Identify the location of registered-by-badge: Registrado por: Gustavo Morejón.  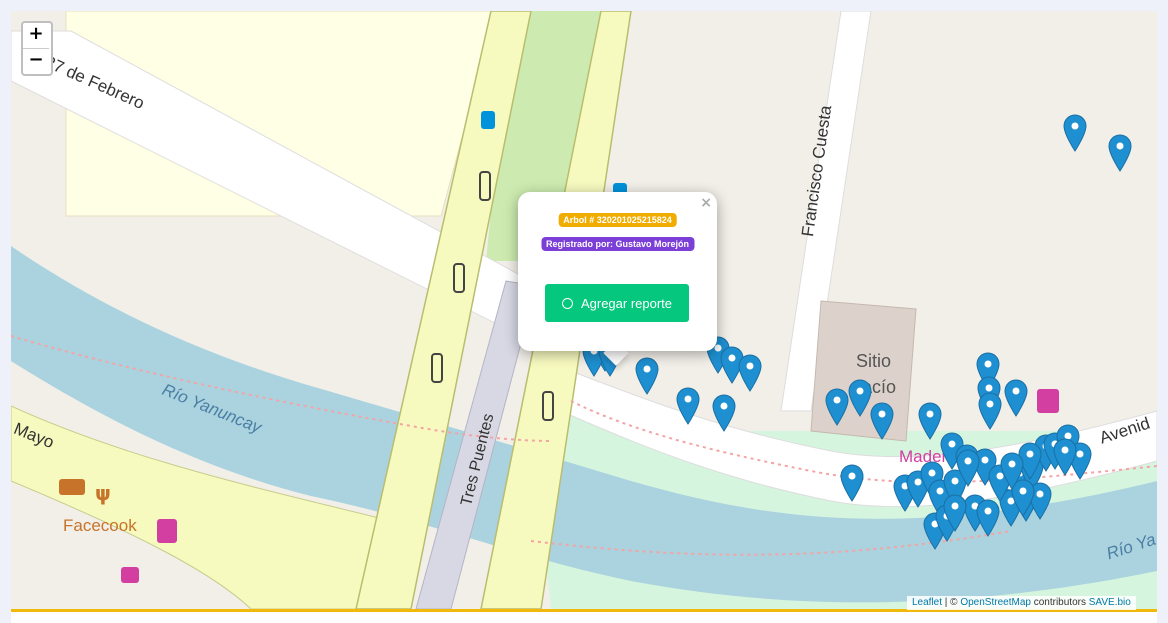
(617, 244).